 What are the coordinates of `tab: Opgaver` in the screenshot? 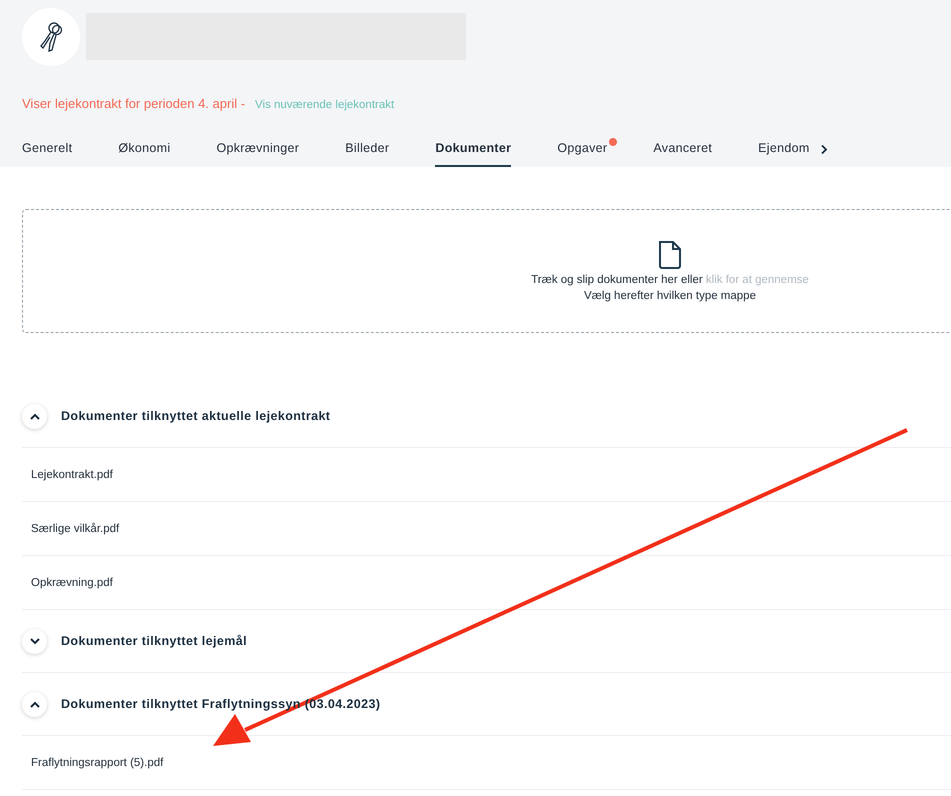 It's located at (587, 151).